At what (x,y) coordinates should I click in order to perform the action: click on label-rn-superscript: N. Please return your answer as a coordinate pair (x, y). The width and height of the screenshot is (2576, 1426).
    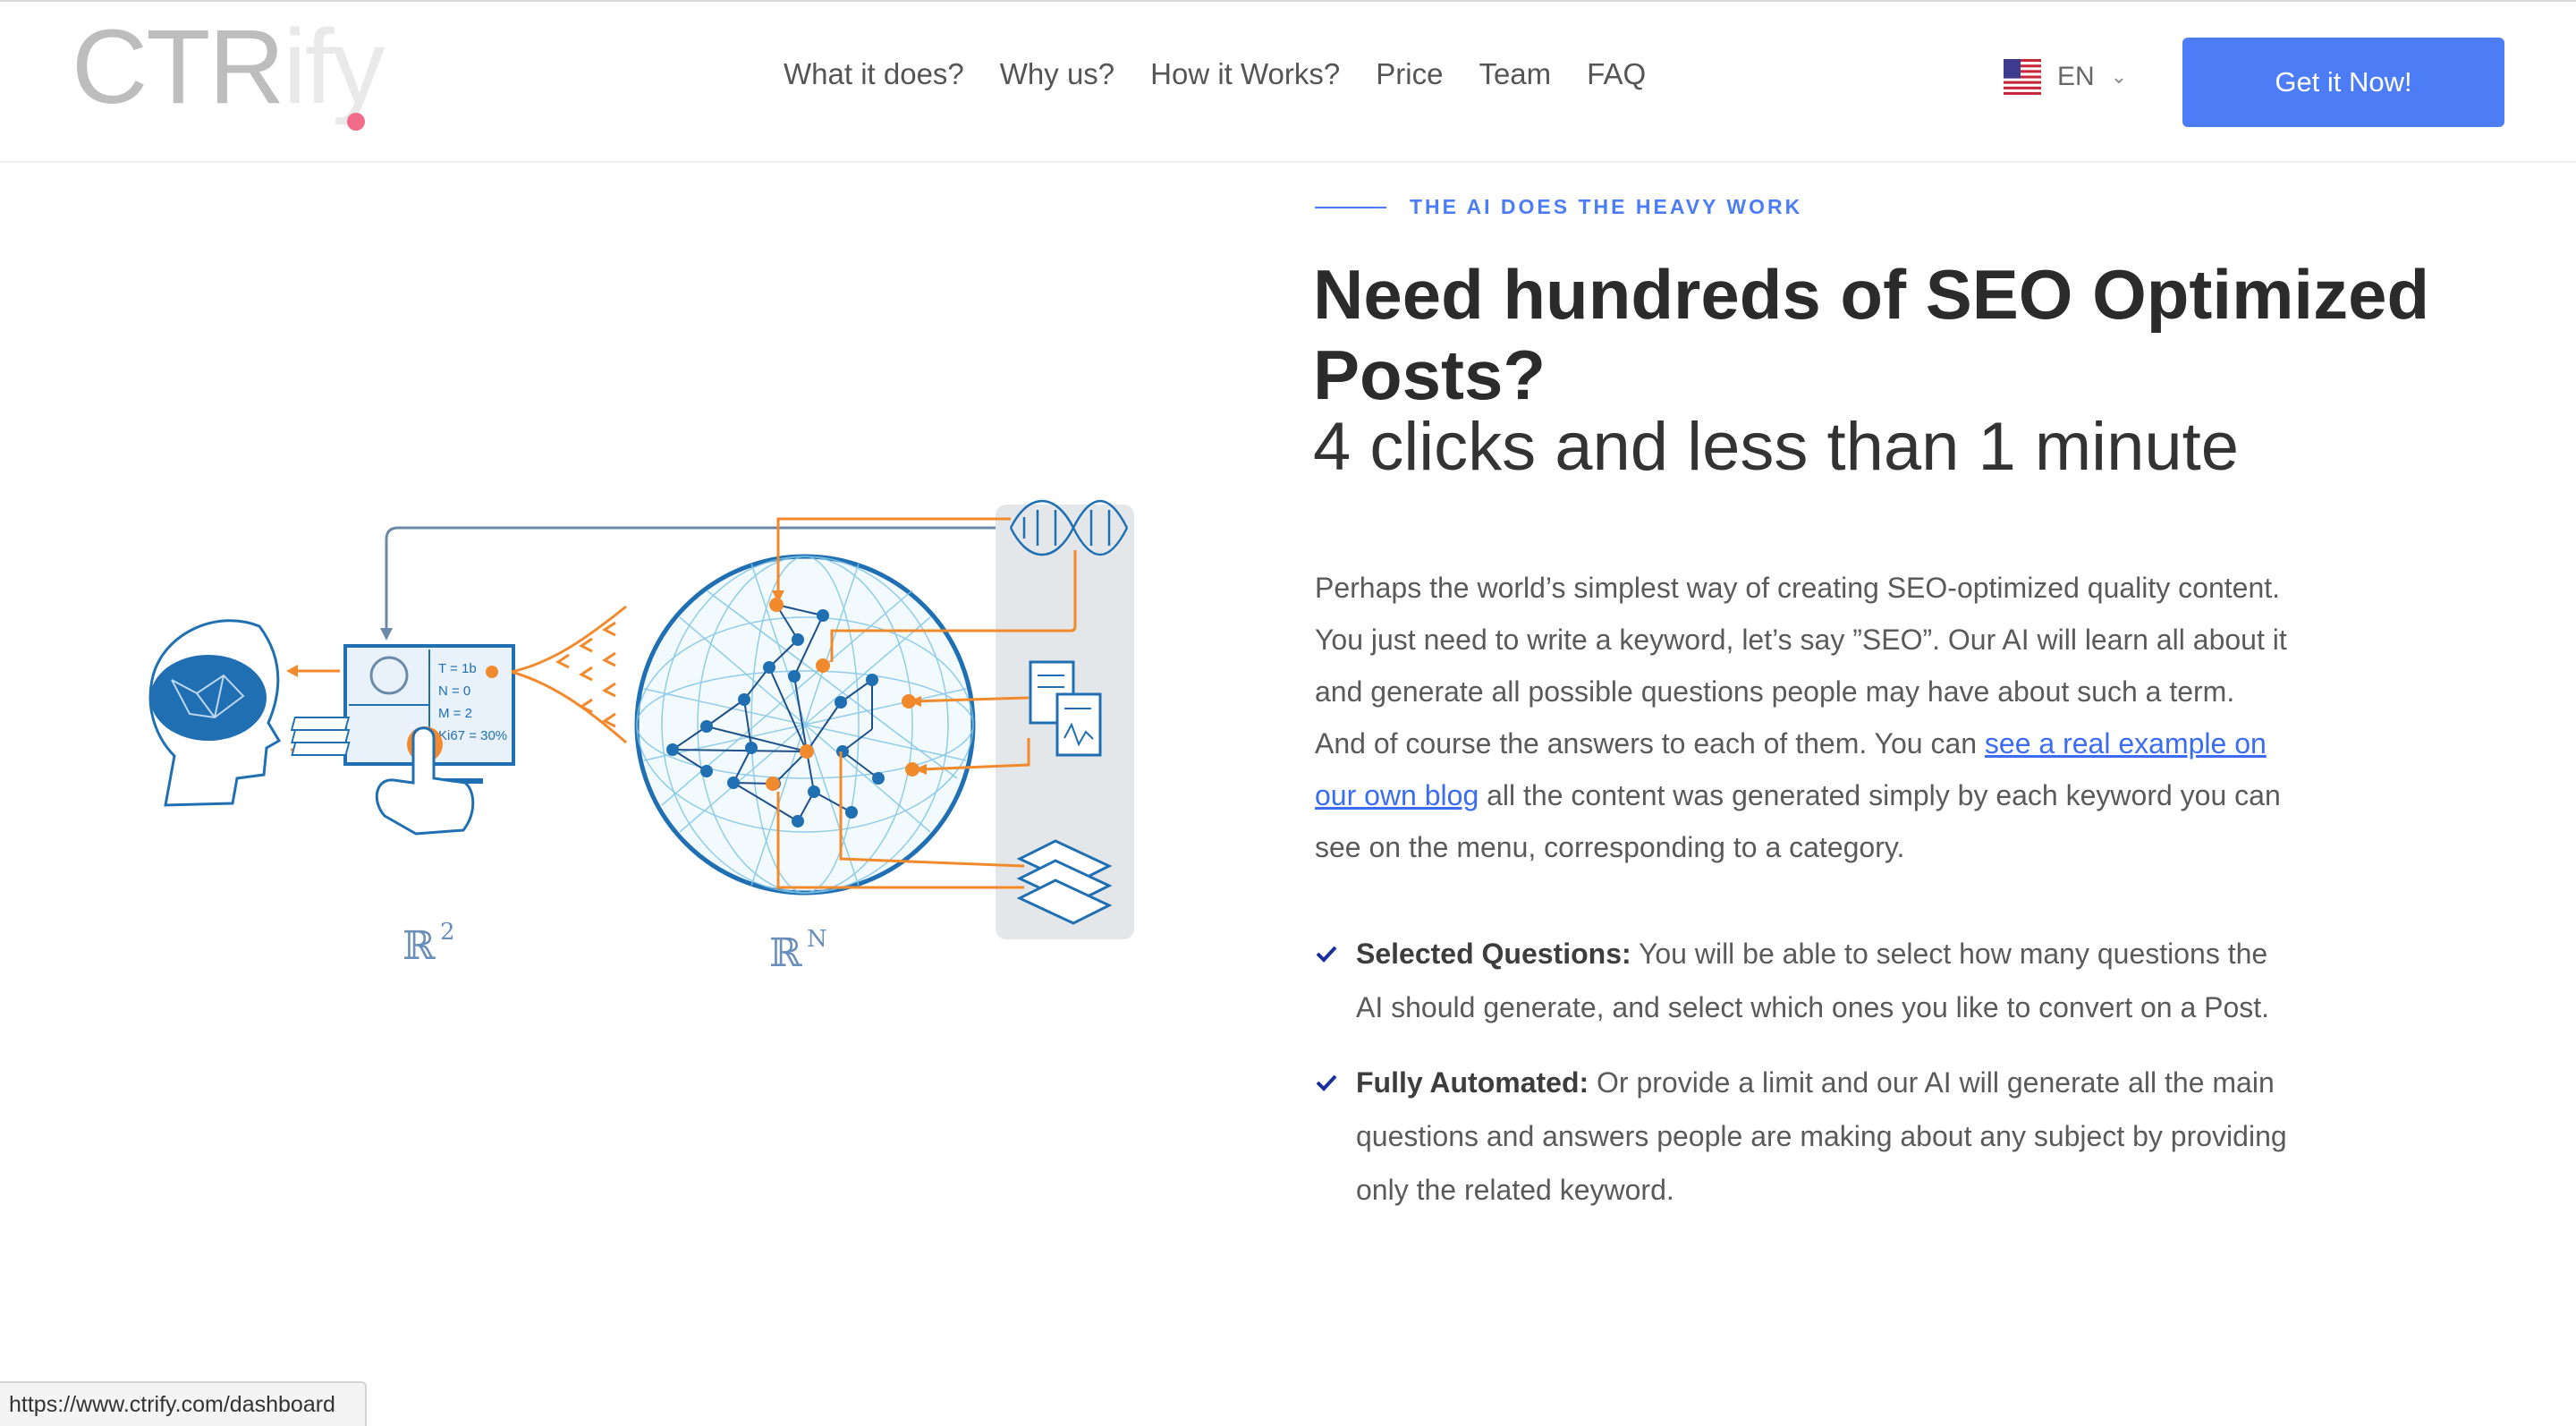
    Looking at the image, I should click on (817, 939).